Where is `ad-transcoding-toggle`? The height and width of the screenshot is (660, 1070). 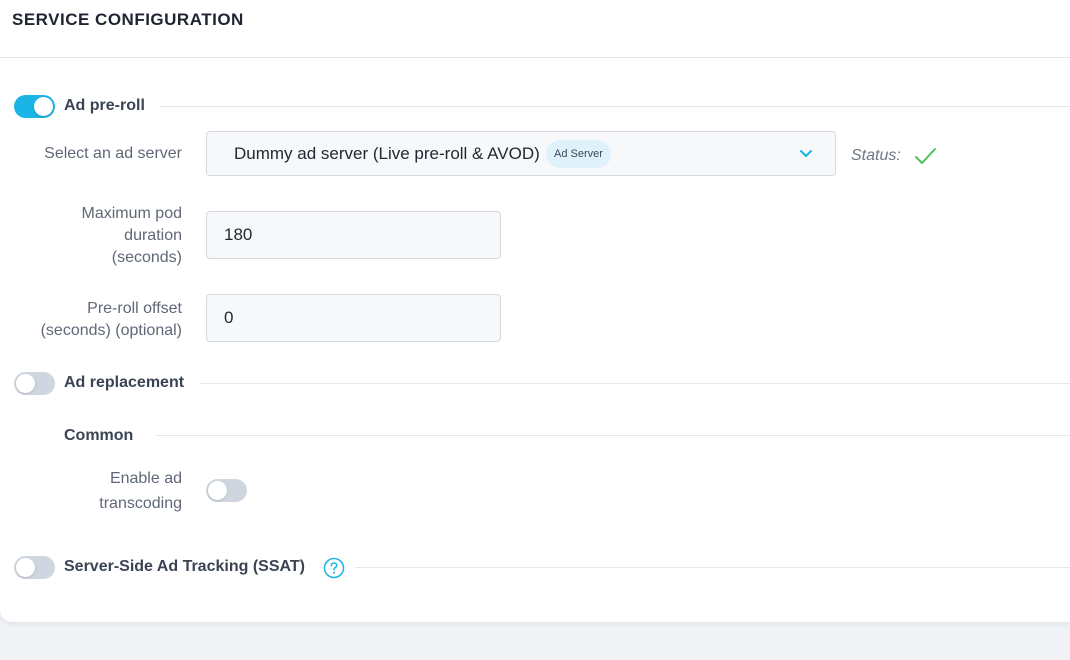 ad-transcoding-toggle is located at coordinates (226, 490).